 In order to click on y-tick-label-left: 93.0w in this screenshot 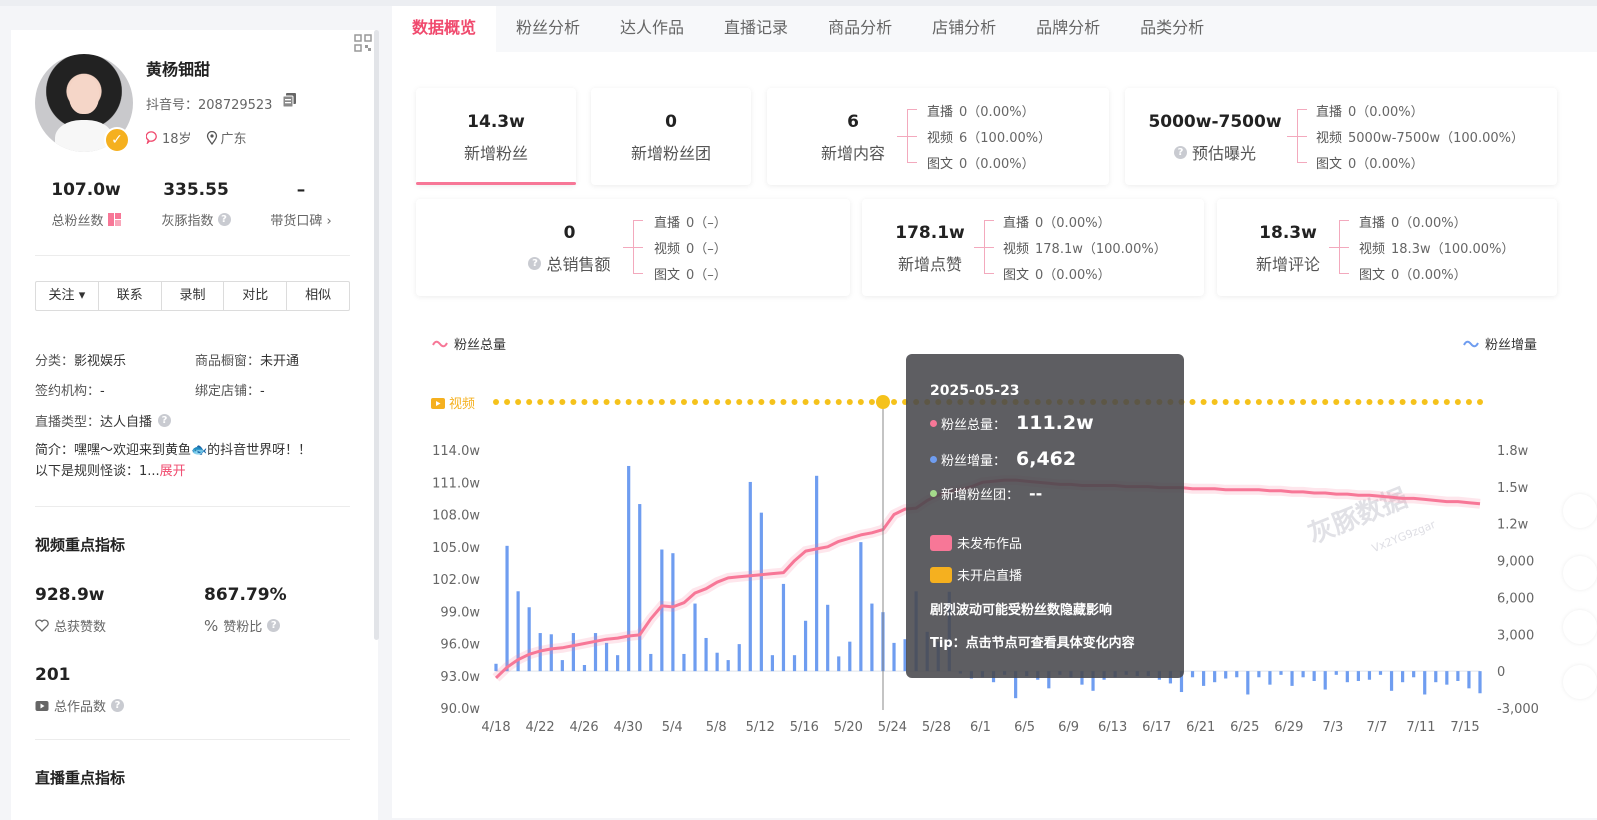, I will do `click(460, 677)`.